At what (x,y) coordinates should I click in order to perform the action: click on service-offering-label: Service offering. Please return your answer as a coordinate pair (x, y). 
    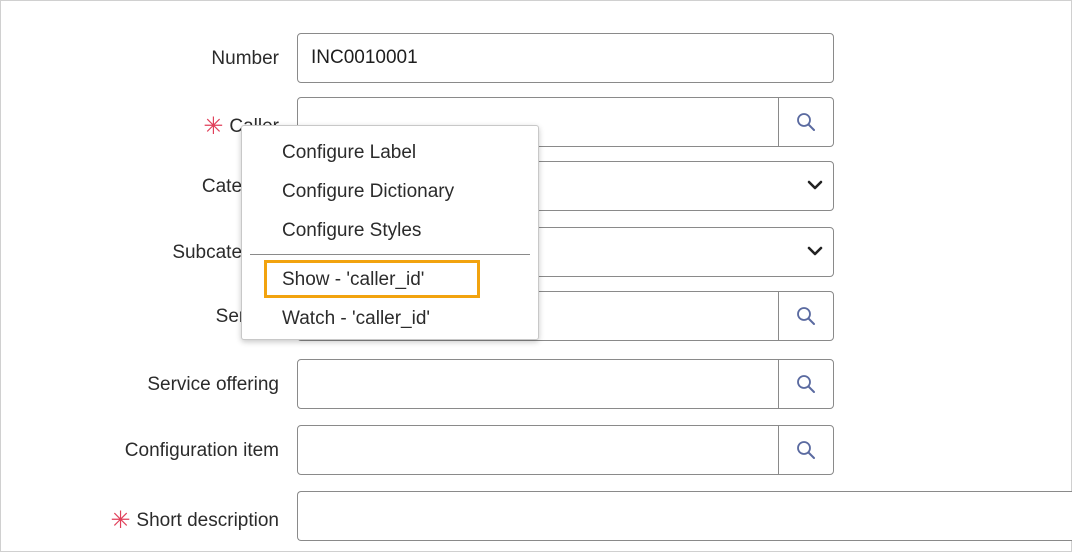
    Looking at the image, I should click on (213, 384).